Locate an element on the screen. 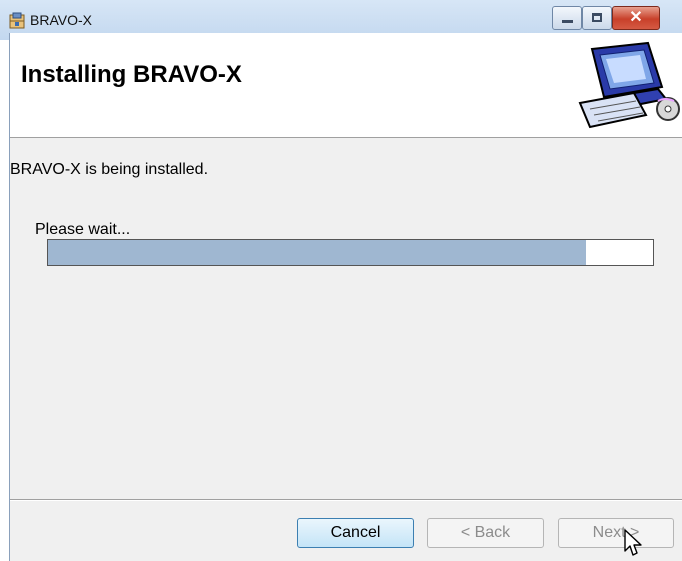 The height and width of the screenshot is (561, 682). footer-divider is located at coordinates (346, 500).